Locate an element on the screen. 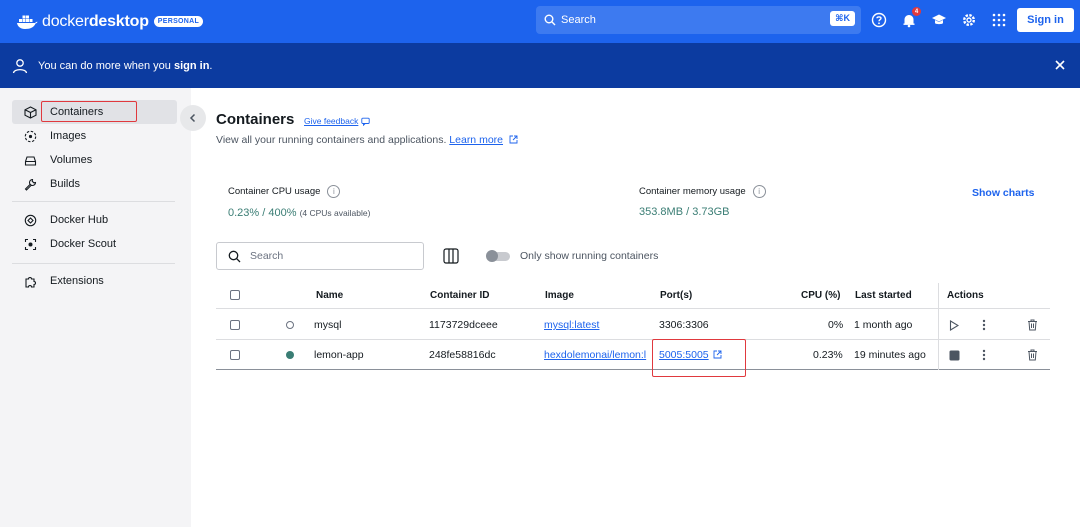  container-id: 248fe58816dc is located at coordinates (462, 355).